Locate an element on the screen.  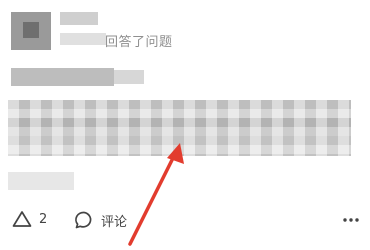
action-bar: 2 评论 is located at coordinates (185, 223).